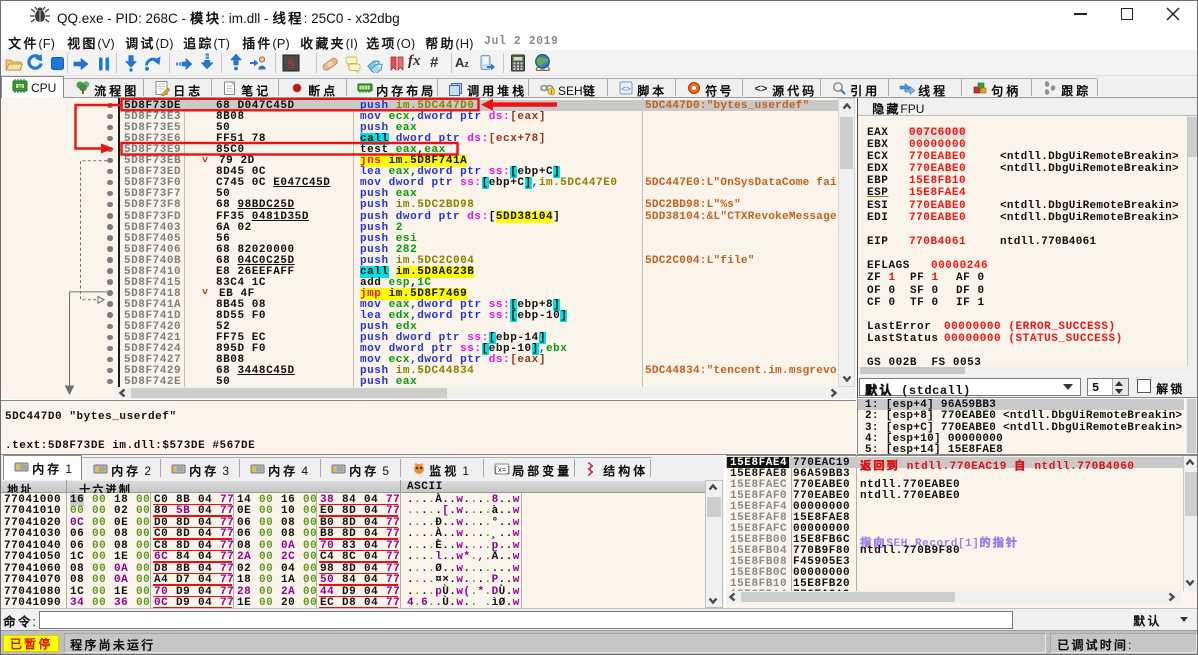 The image size is (1198, 655). What do you see at coordinates (20, 86) in the screenshot?
I see `svg-text: 32` at bounding box center [20, 86].